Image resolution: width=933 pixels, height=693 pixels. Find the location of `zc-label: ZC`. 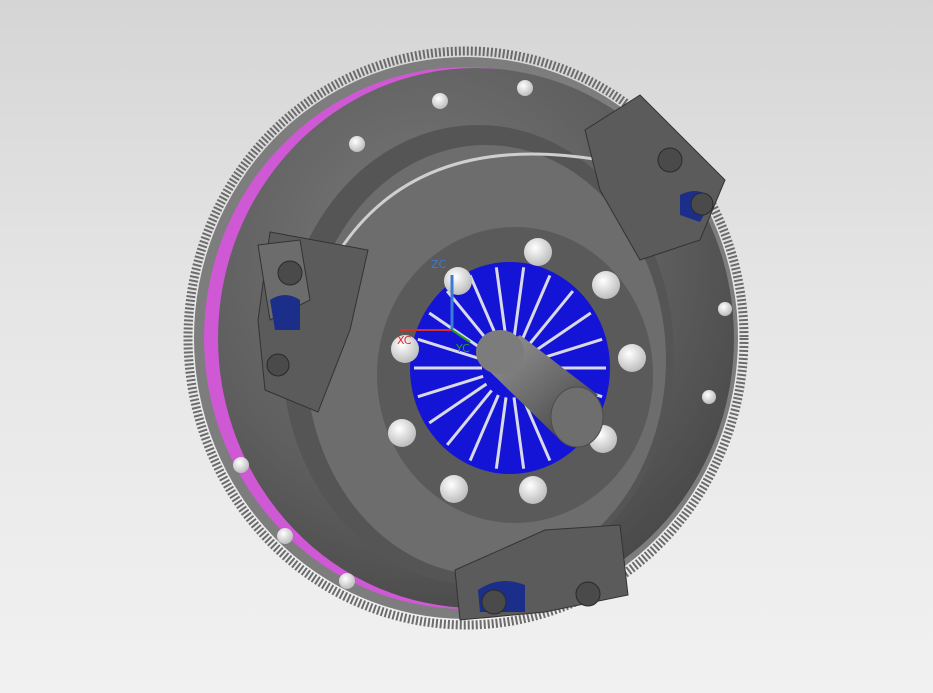

zc-label: ZC is located at coordinates (439, 264).